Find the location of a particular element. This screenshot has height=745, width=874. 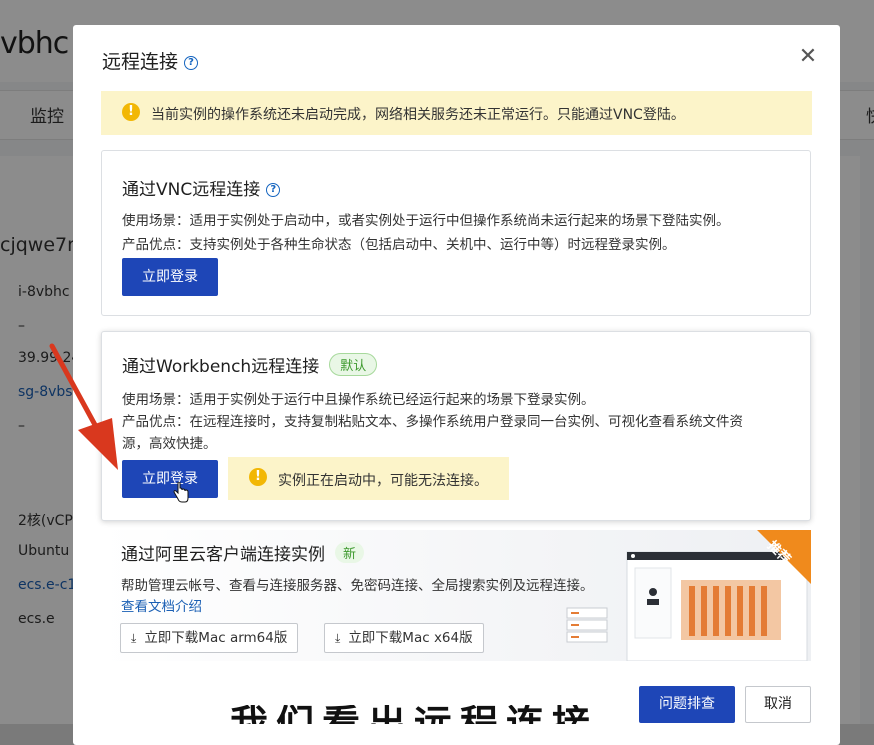

video-caption: 我们看出远程连接 is located at coordinates (420, 714).